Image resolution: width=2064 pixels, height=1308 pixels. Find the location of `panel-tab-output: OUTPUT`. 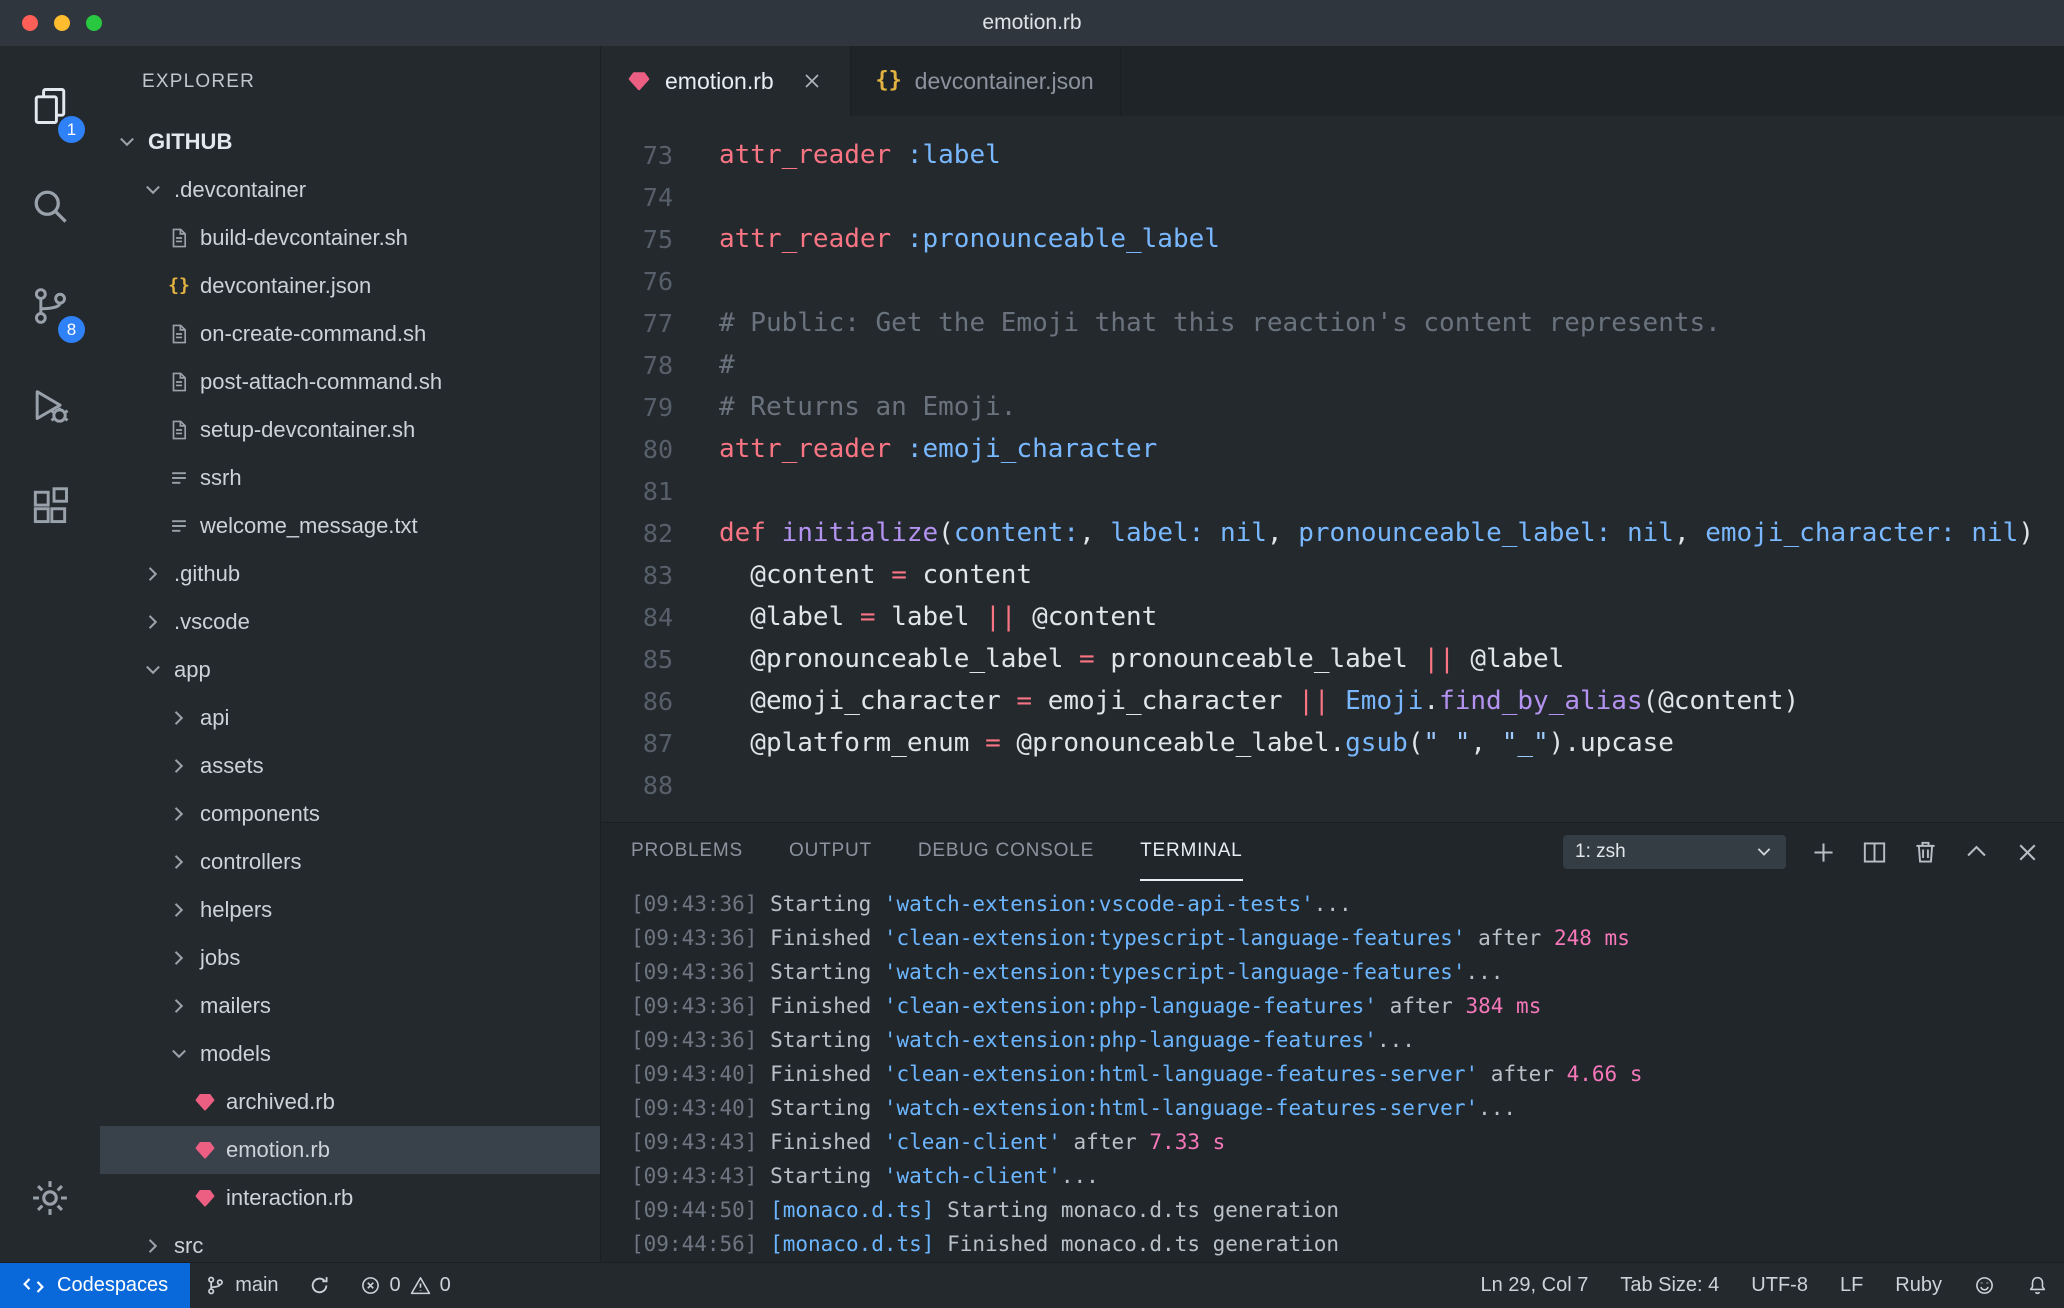

panel-tab-output: OUTPUT is located at coordinates (830, 852).